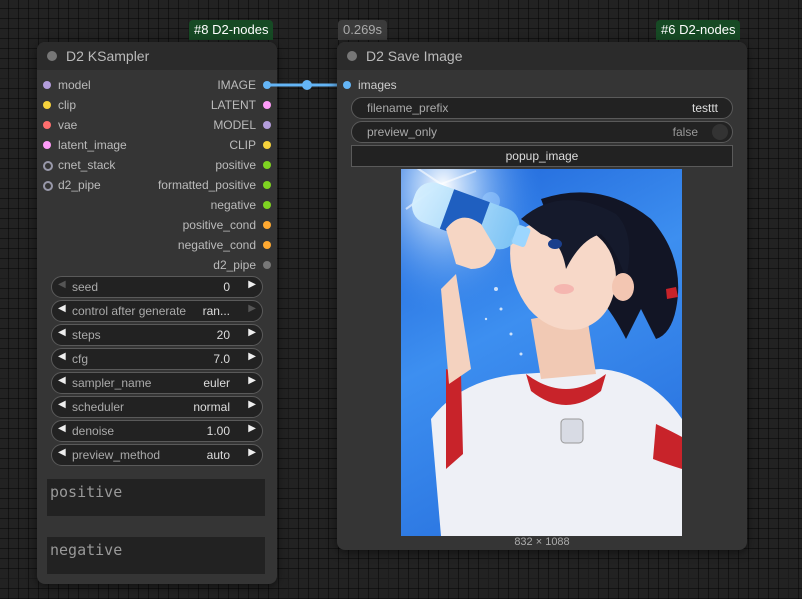  I want to click on output-slot-negative-cond: negative_cond, so click(204, 245).